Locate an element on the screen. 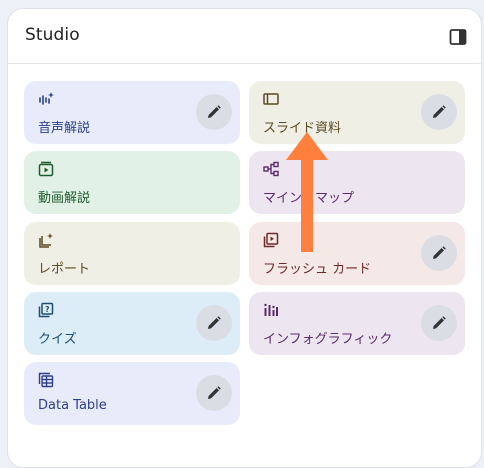 This screenshot has height=468, width=484. card-video-overview: 動画解説 is located at coordinates (132, 182).